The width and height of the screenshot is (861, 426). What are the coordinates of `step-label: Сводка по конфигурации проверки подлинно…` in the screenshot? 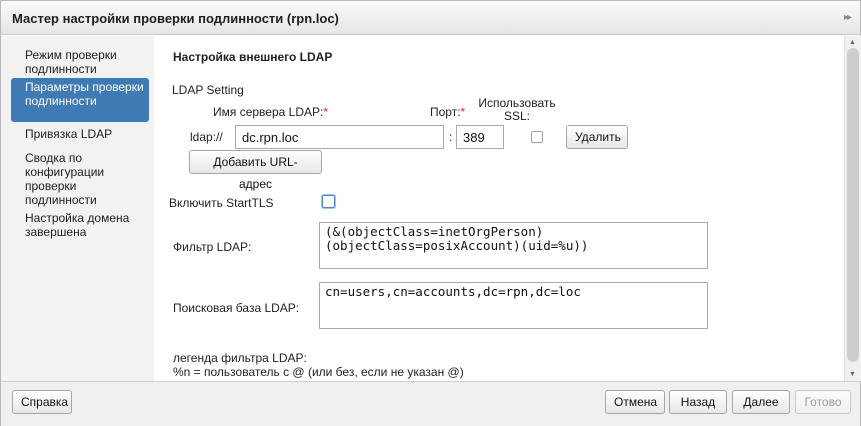 It's located at (65, 179).